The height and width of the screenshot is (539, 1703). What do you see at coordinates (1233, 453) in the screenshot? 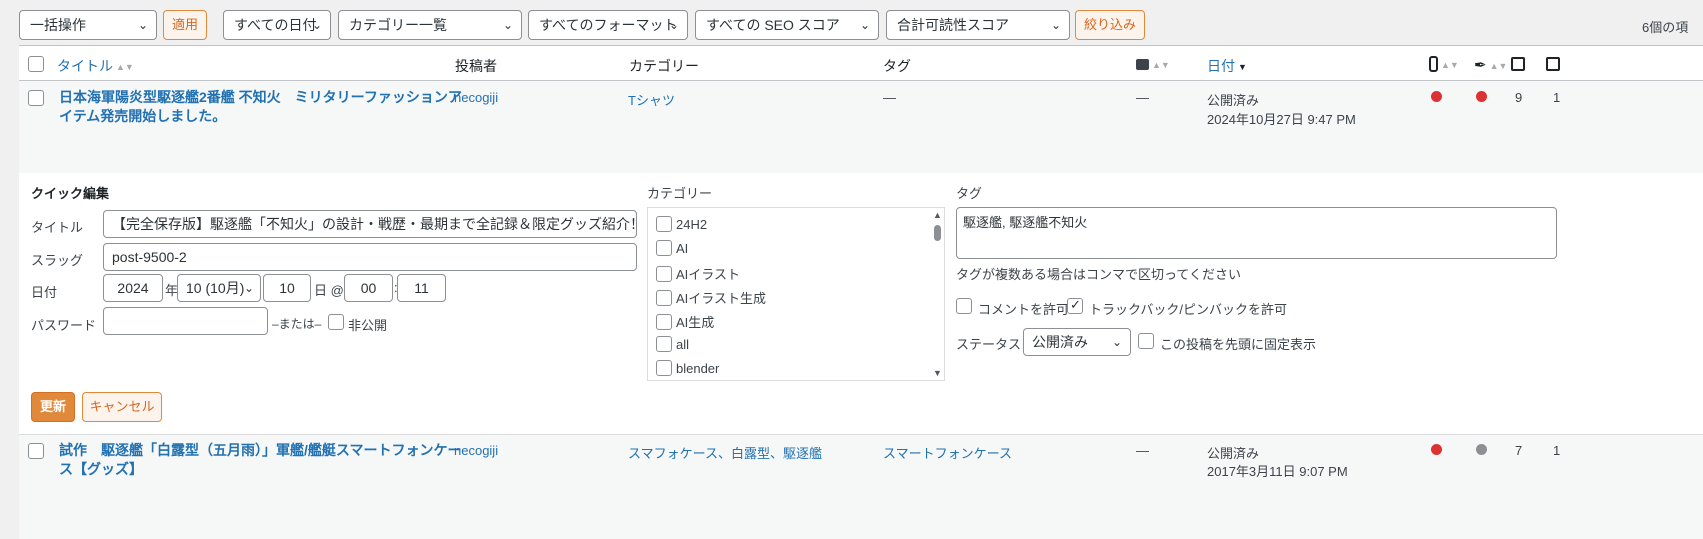
I see `post-status: 公開済み` at bounding box center [1233, 453].